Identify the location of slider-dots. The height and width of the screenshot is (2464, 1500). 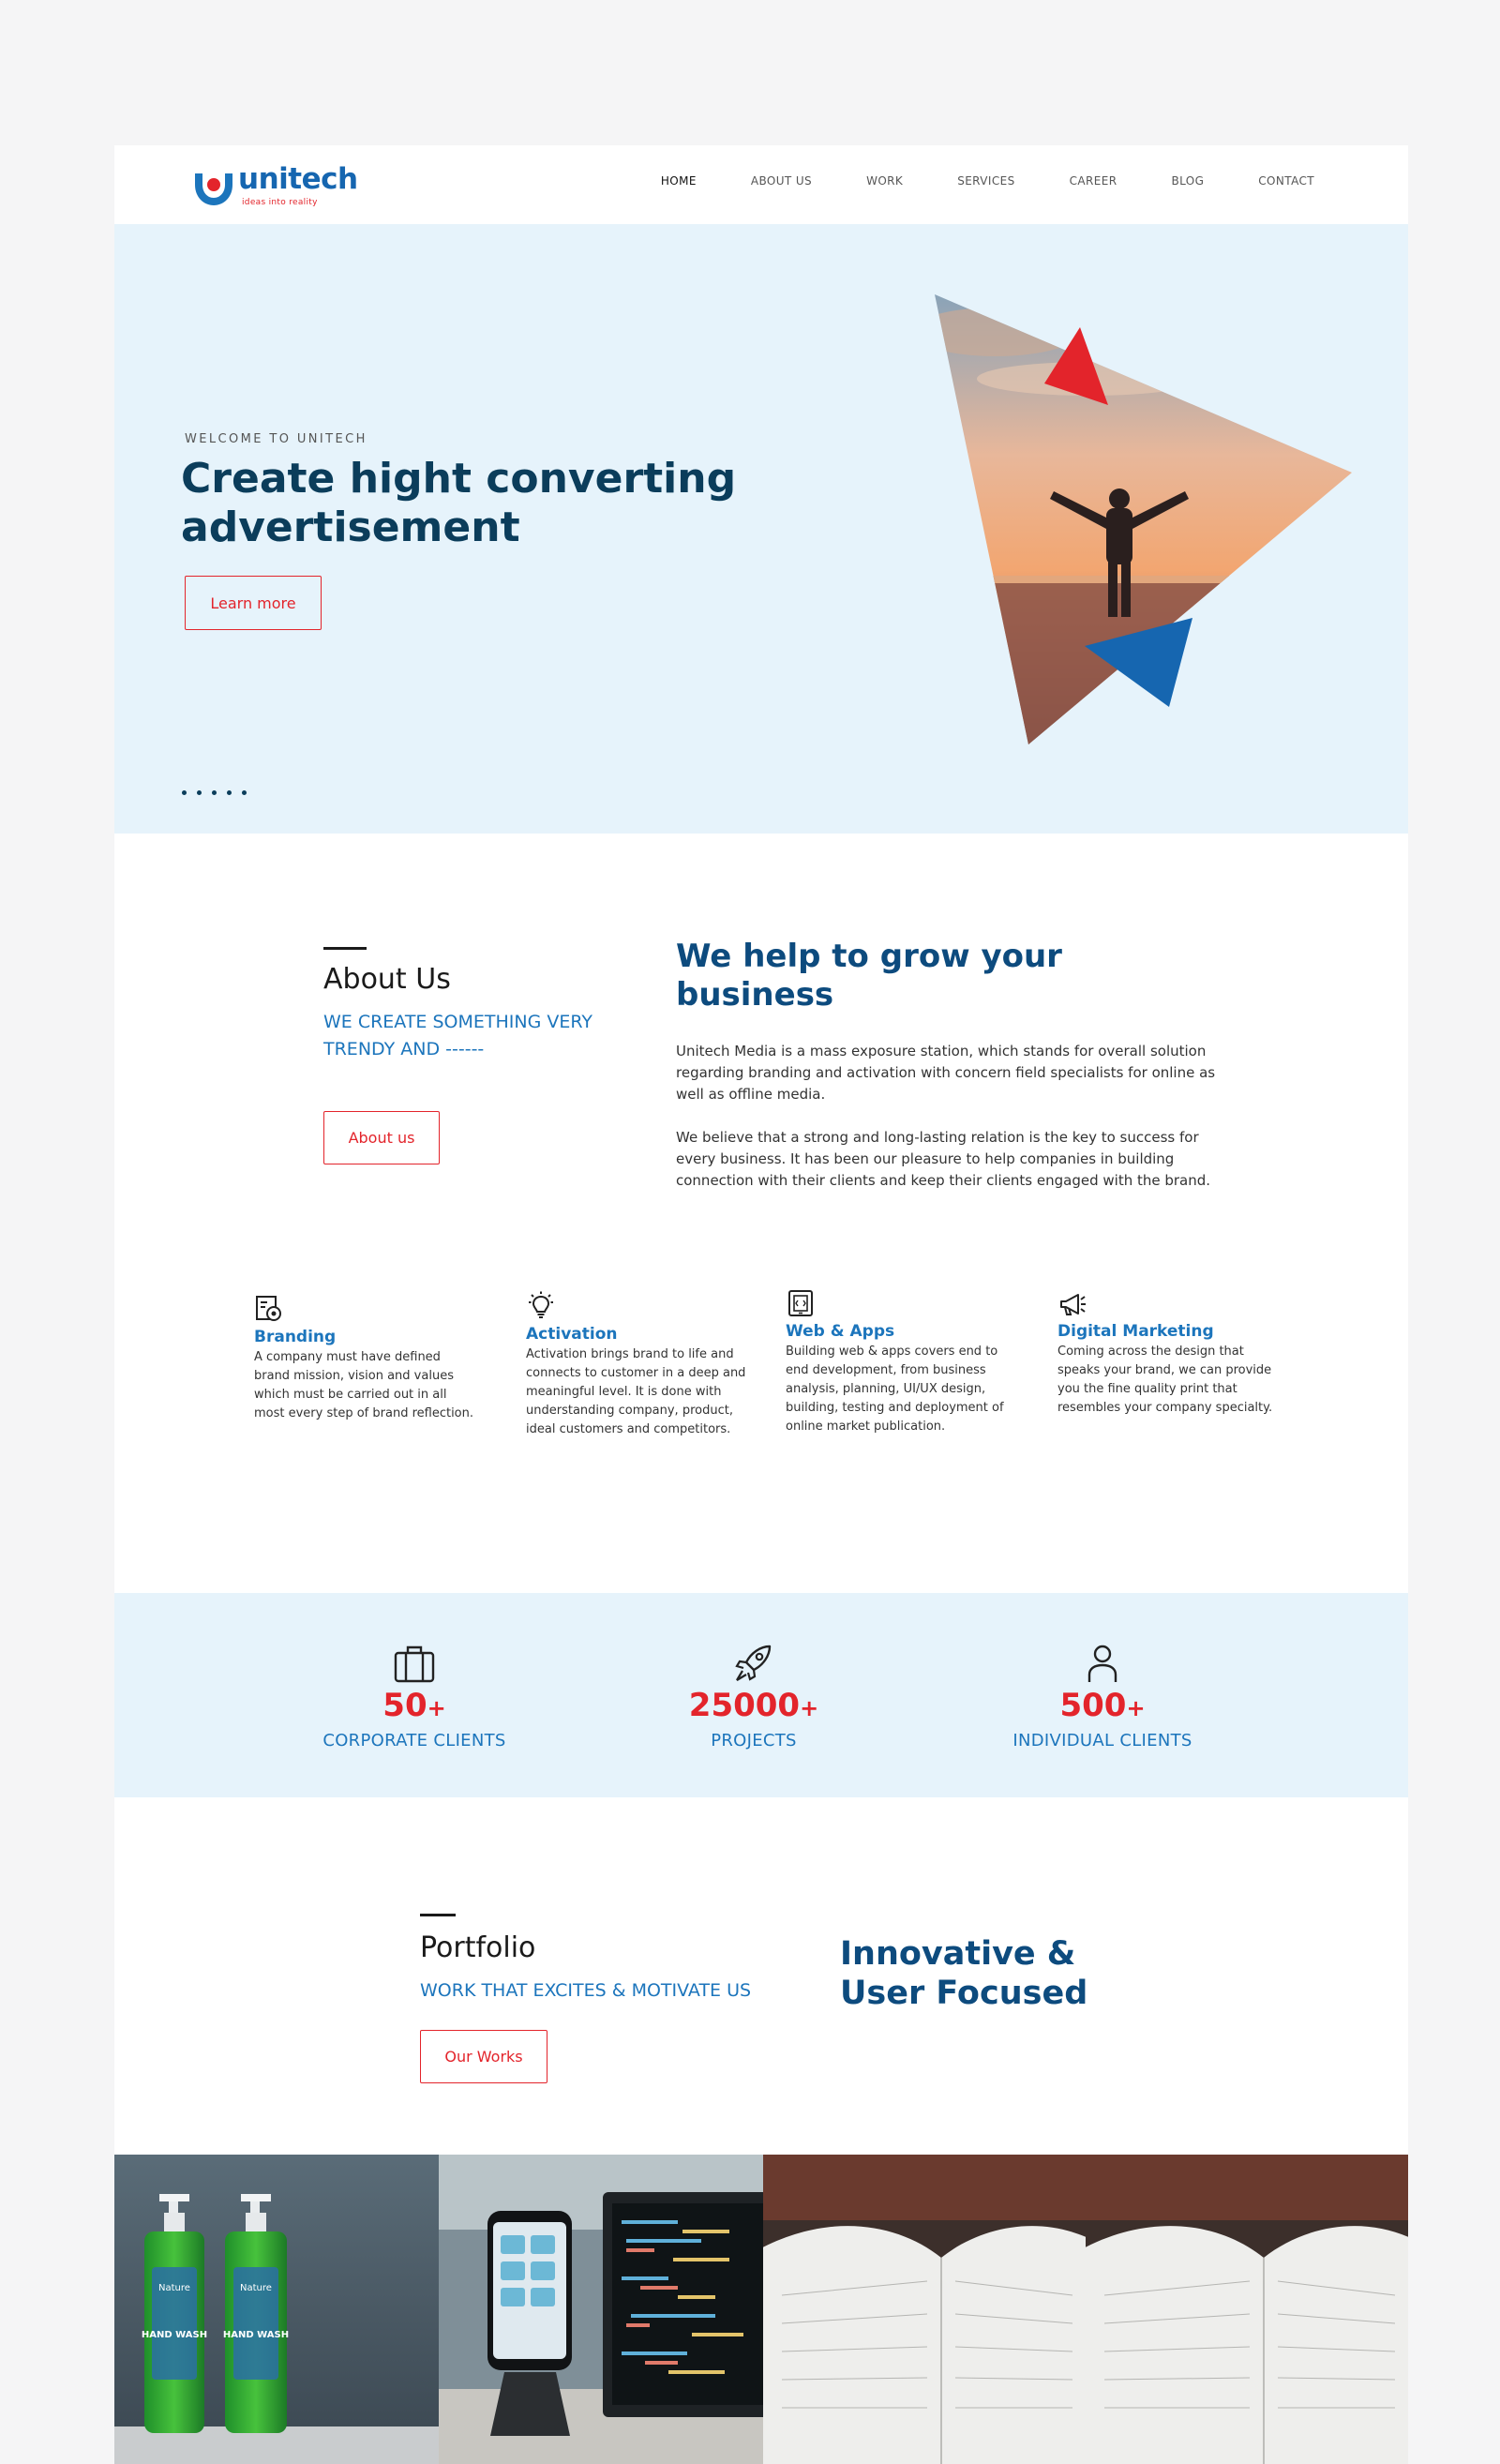
(214, 792).